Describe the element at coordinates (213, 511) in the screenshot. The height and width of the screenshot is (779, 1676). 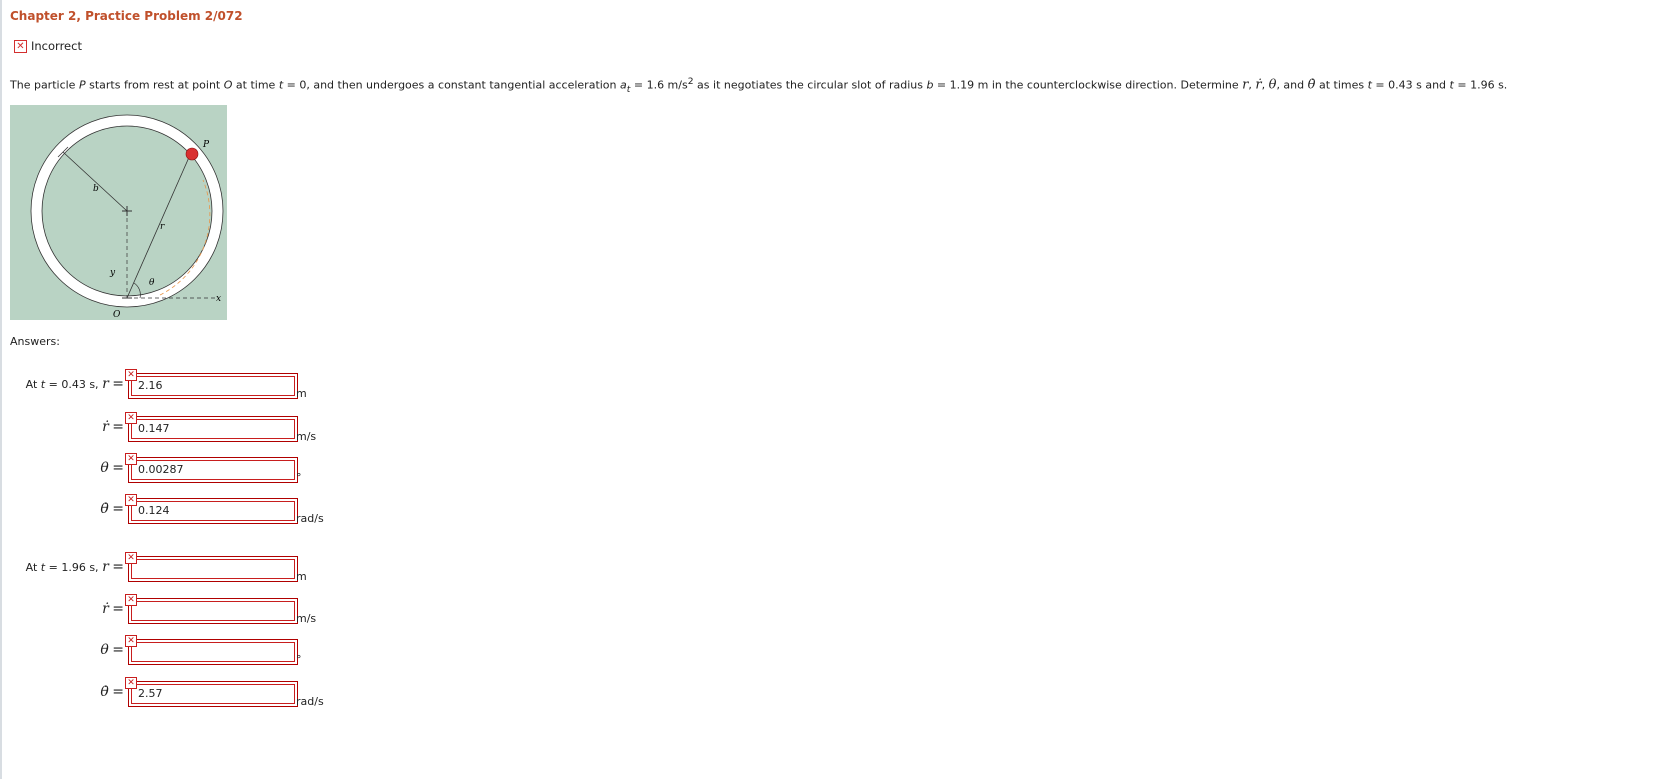
I see `answer-input: 0.124` at that location.